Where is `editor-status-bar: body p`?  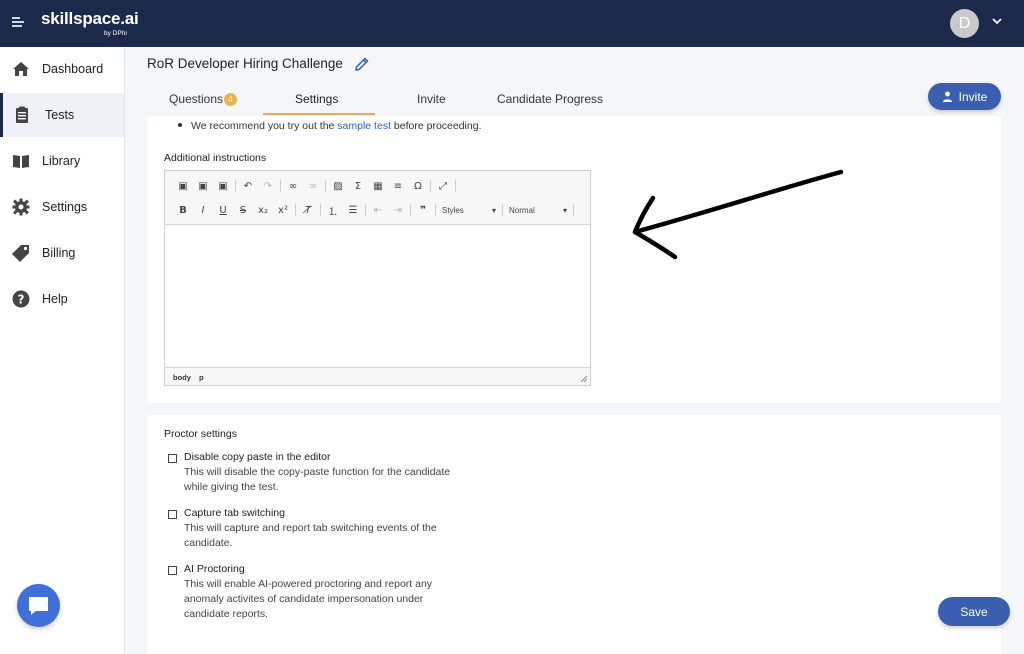
editor-status-bar: body p is located at coordinates (377, 376).